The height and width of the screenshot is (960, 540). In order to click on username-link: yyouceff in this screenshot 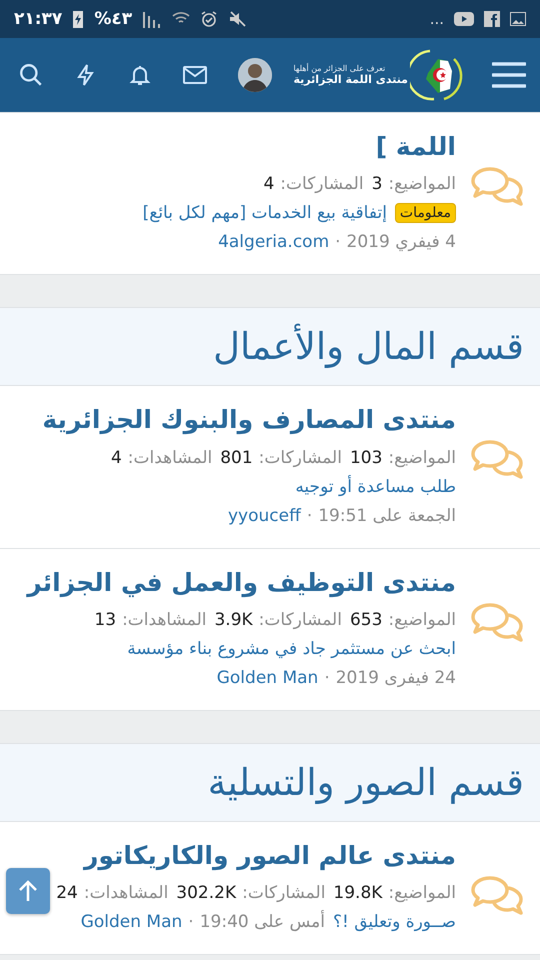, I will do `click(264, 516)`.